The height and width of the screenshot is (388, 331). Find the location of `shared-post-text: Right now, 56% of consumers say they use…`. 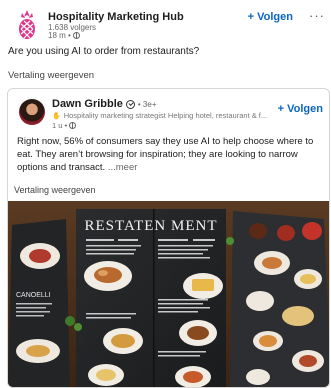

shared-post-text: Right now, 56% of consumers say they use… is located at coordinates (173, 154).